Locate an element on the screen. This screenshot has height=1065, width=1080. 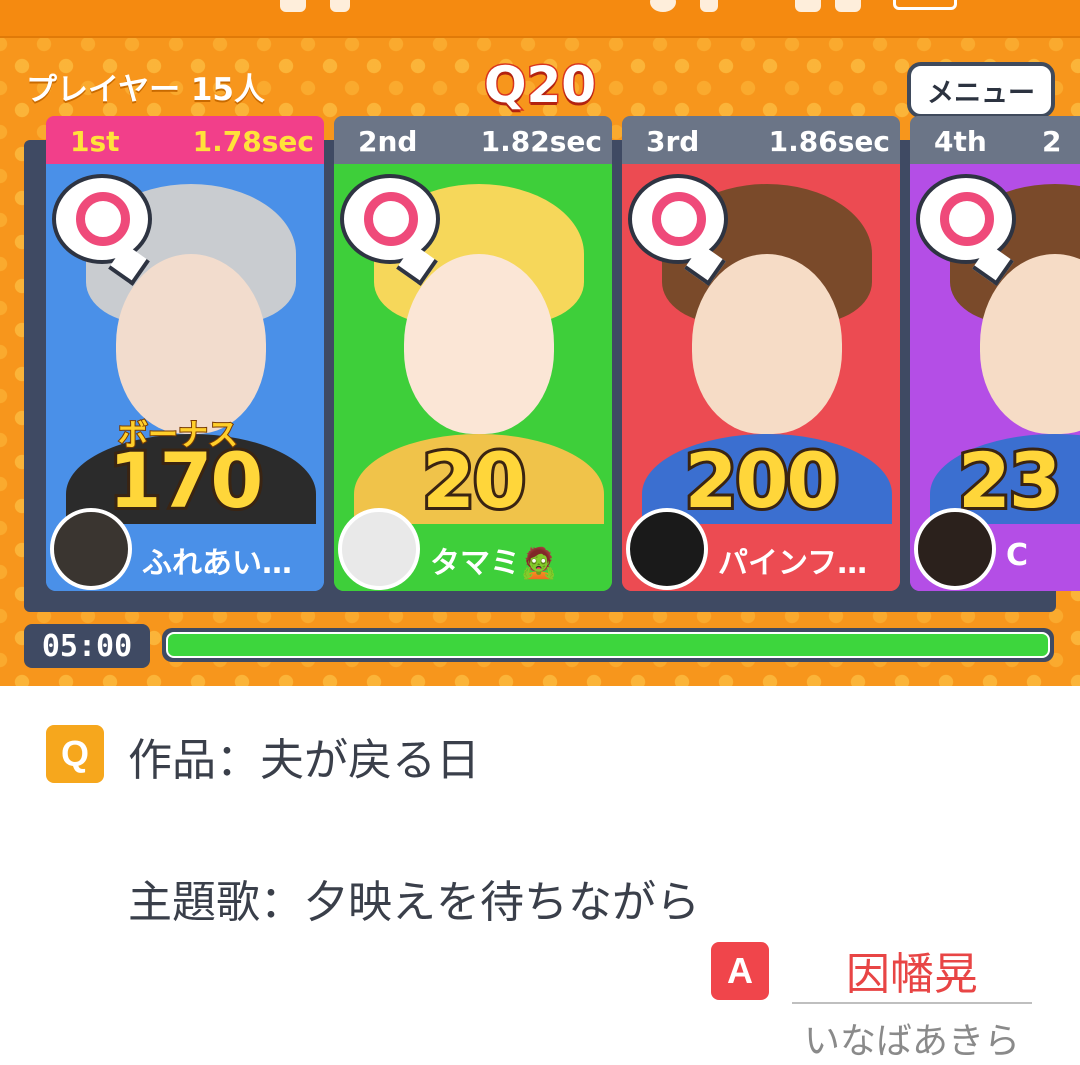
answer-time: 2 is located at coordinates (1052, 141).